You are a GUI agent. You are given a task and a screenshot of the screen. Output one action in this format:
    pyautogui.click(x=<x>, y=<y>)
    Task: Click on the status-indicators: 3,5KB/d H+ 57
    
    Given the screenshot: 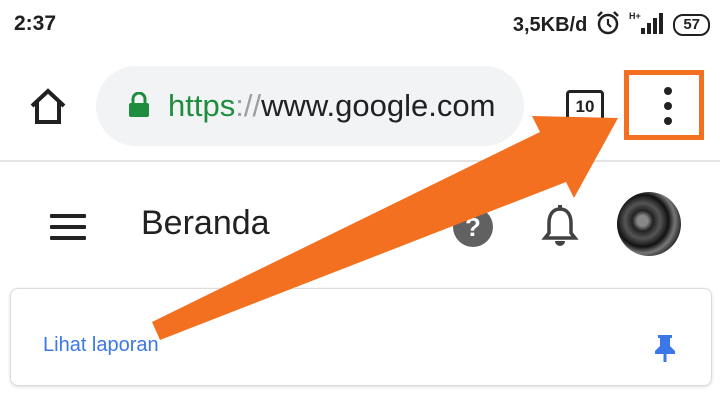 What is the action you would take?
    pyautogui.click(x=611, y=25)
    